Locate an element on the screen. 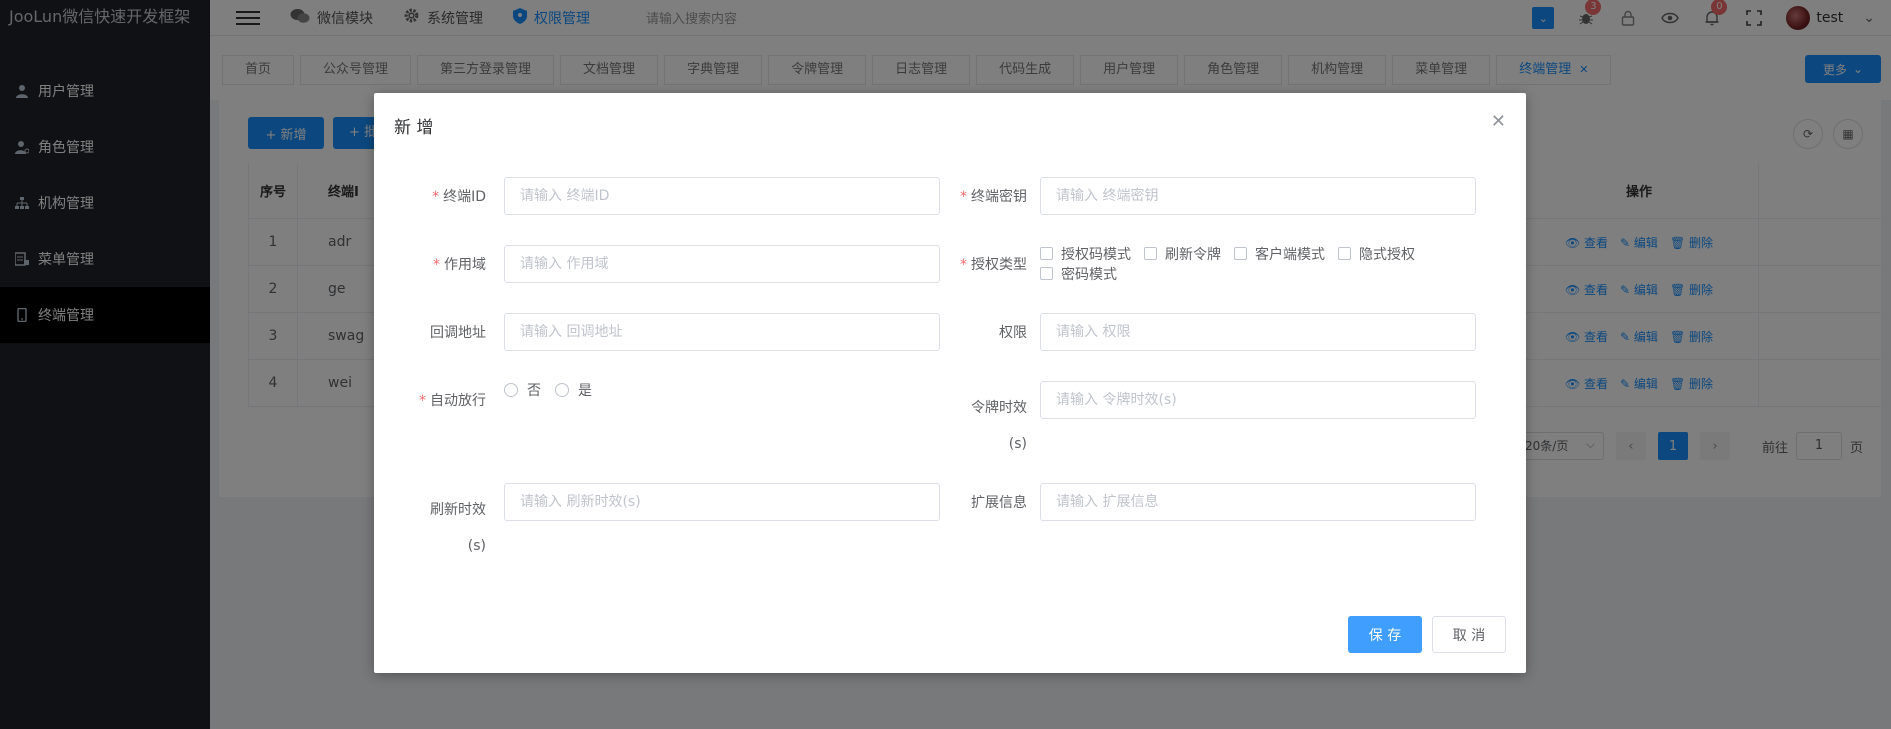  grant-checkbox-password: 密码模式 is located at coordinates (1078, 273).